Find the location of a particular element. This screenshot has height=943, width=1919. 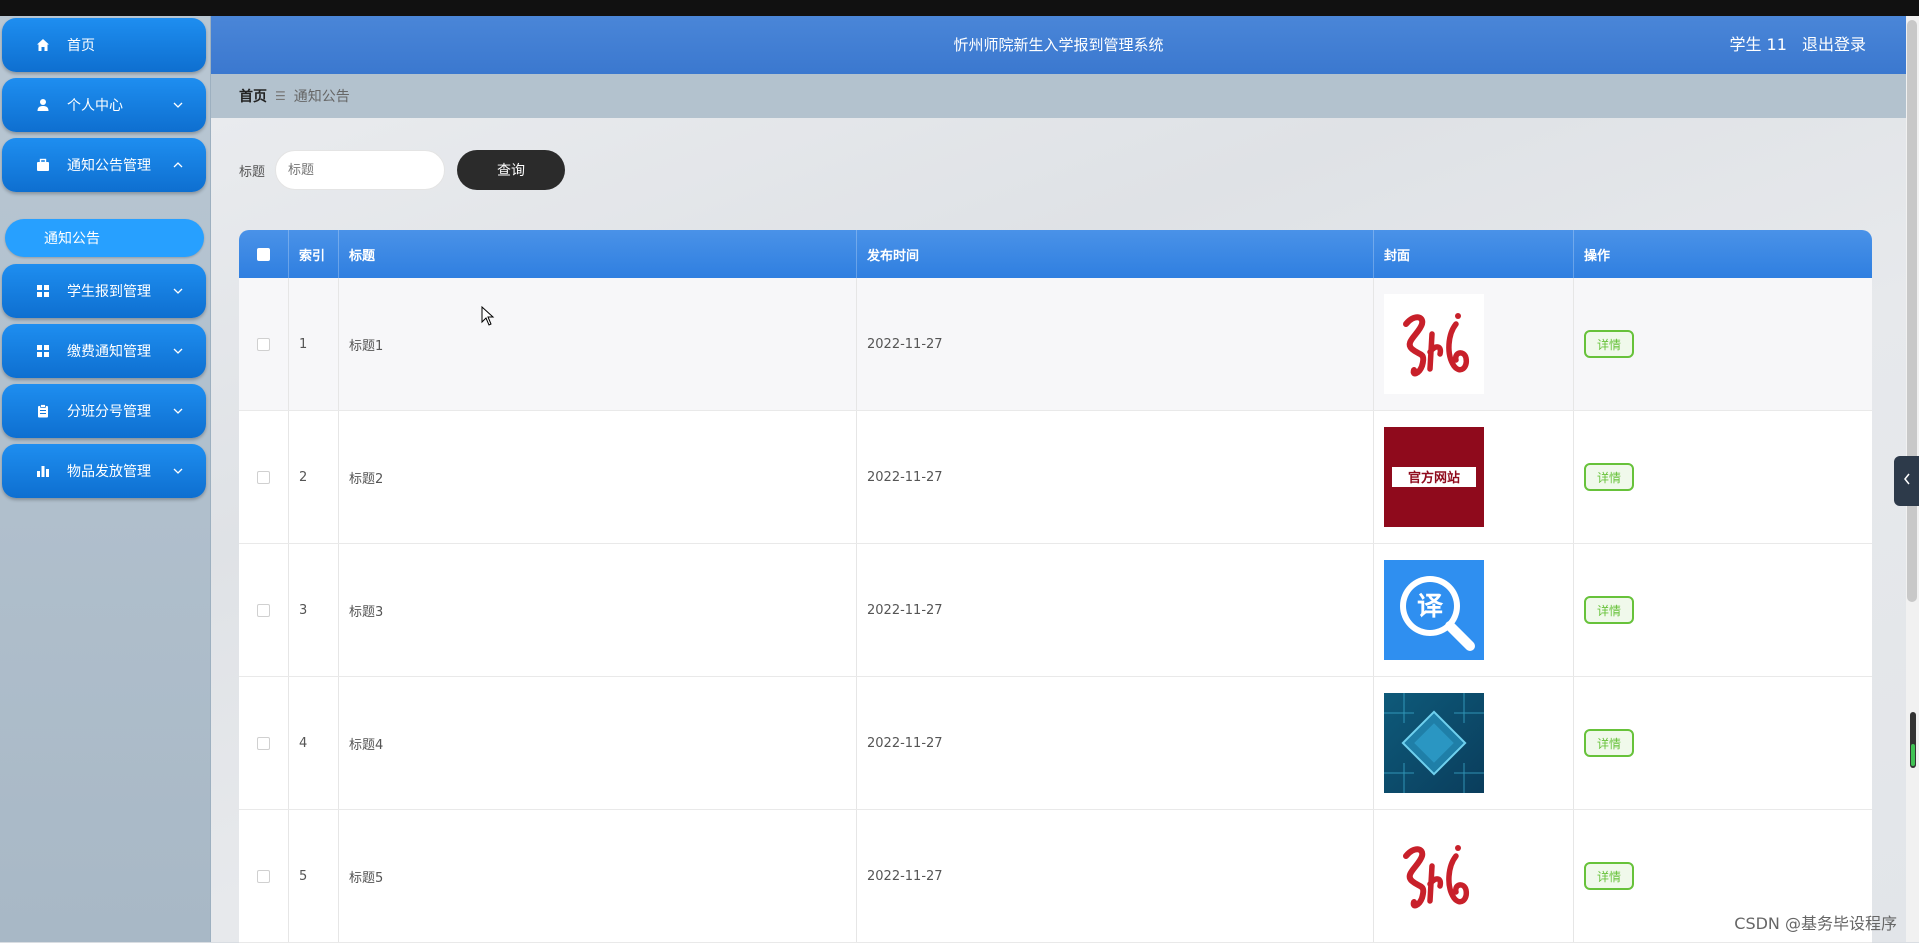

sidebar-subitem-label: 通知公告 is located at coordinates (72, 239).